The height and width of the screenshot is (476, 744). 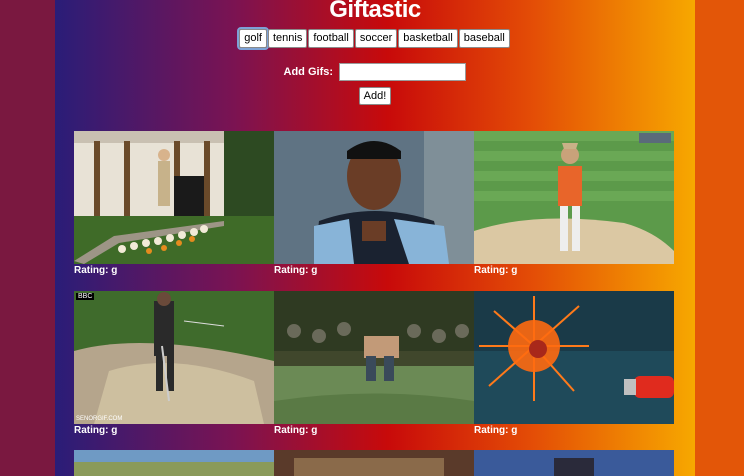 I want to click on page-background-right, so click(x=719, y=238).